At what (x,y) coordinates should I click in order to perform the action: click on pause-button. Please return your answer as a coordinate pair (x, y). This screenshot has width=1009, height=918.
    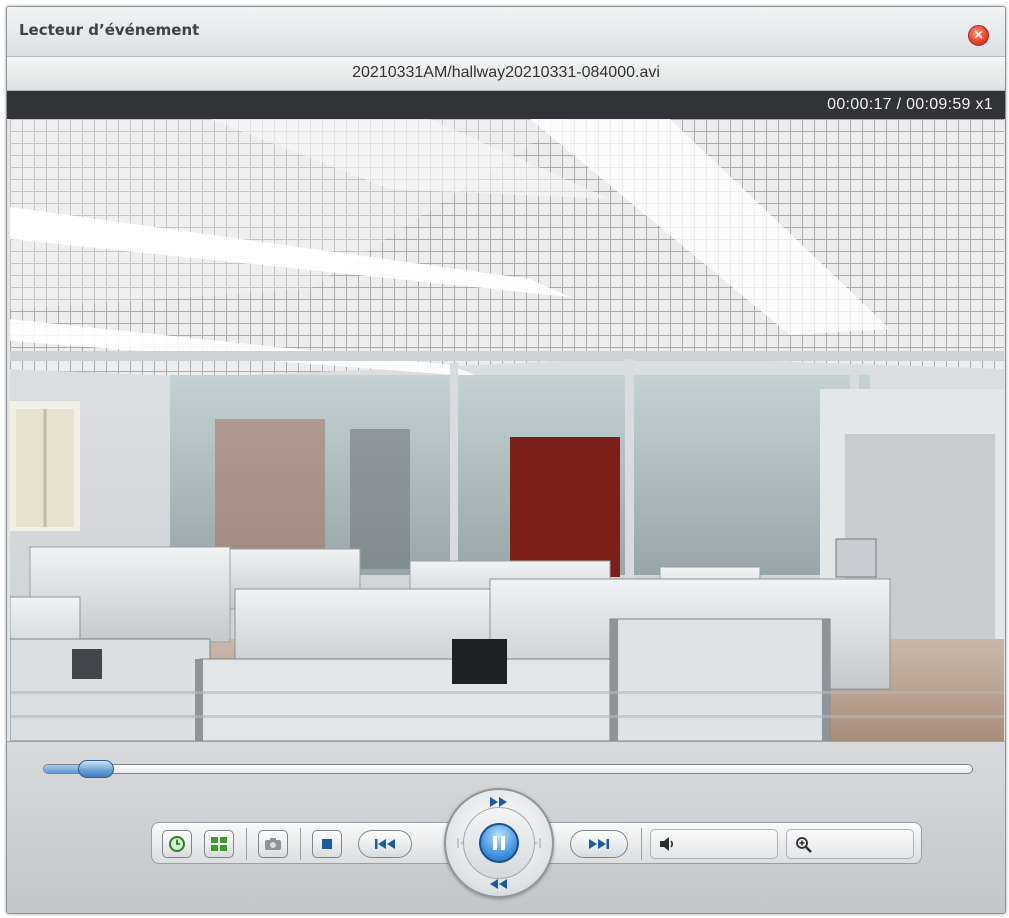
    Looking at the image, I should click on (499, 843).